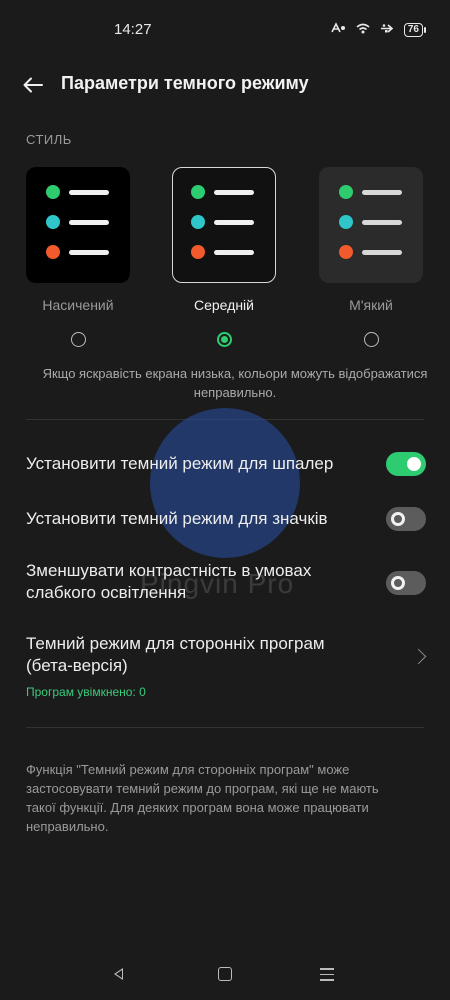 This screenshot has height=1000, width=450. Describe the element at coordinates (378, 30) in the screenshot. I see `status-icons: 76` at that location.